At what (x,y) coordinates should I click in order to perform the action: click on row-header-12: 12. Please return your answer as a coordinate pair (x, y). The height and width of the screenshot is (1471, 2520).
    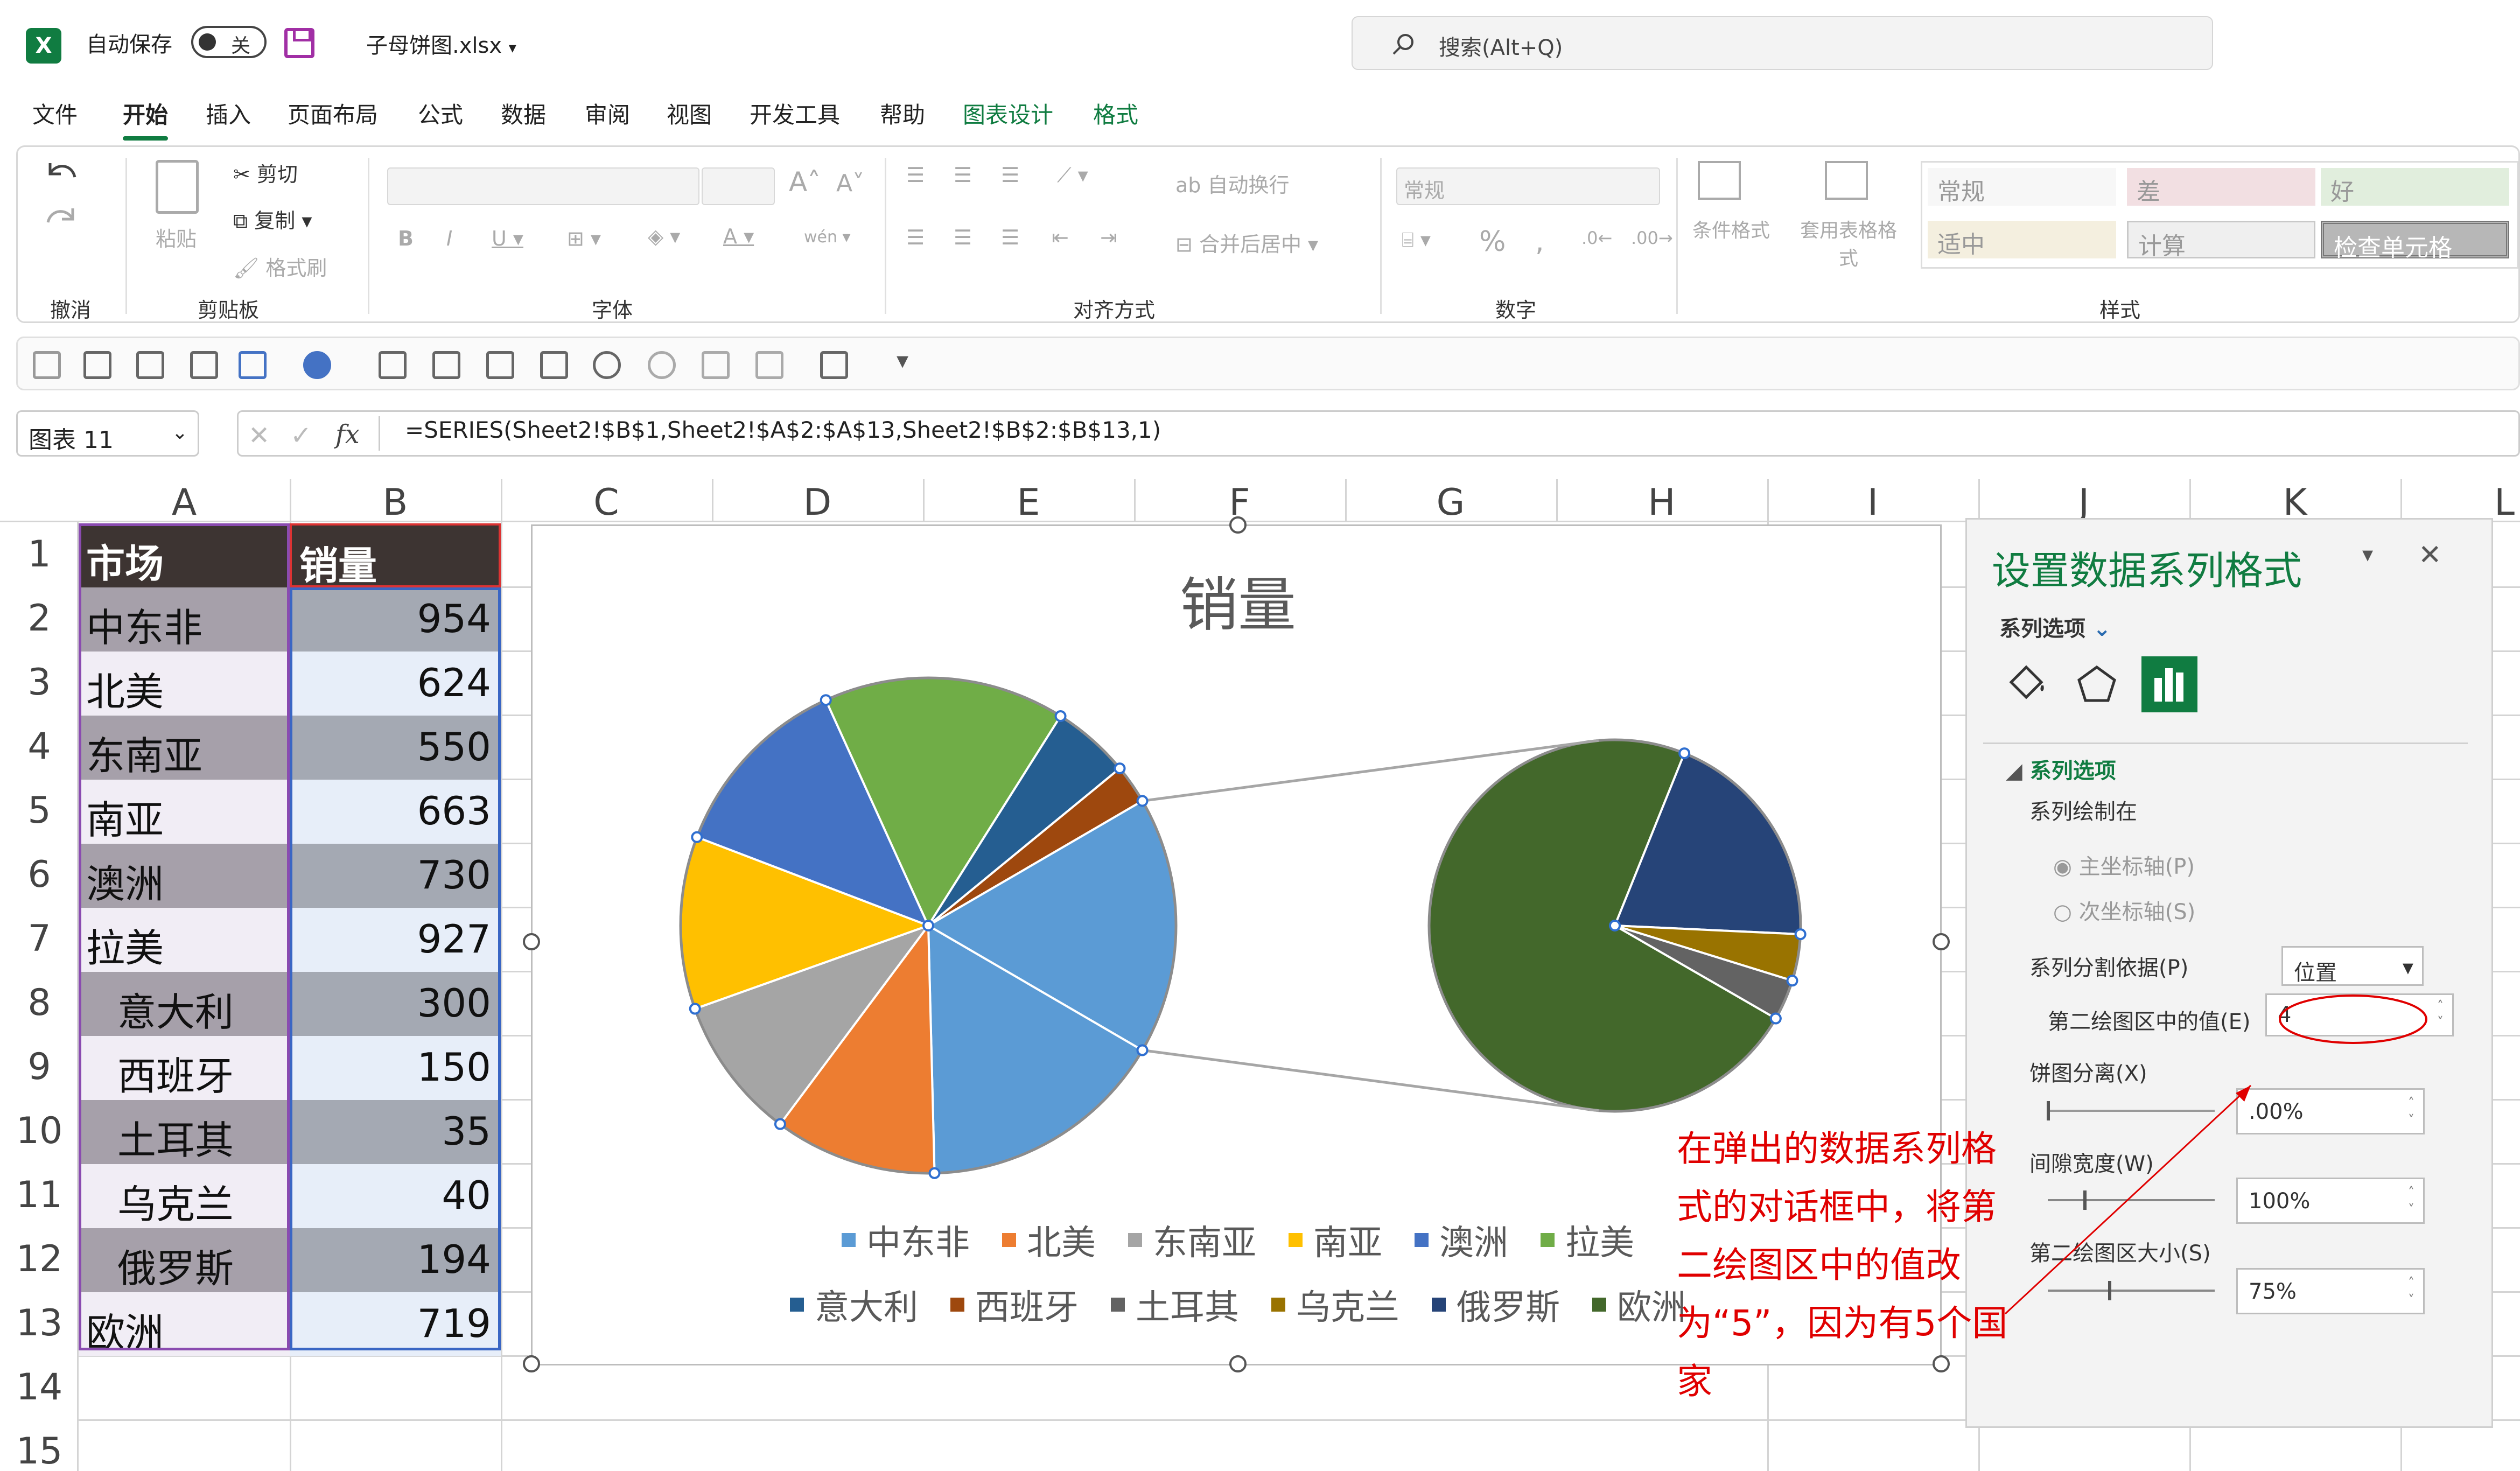
    Looking at the image, I should click on (39, 1259).